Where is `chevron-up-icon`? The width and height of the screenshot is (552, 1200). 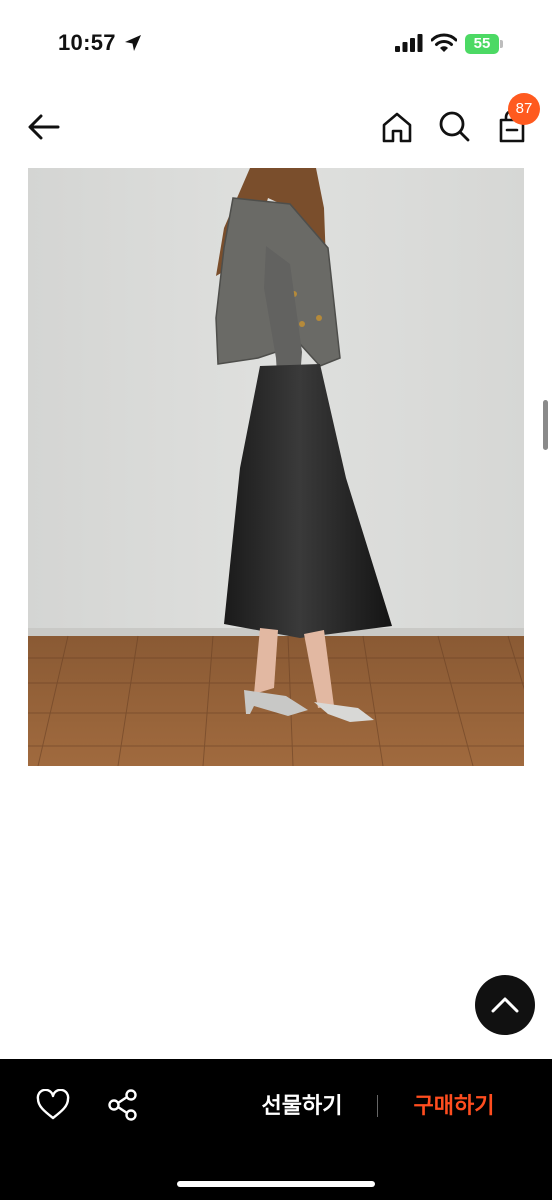 chevron-up-icon is located at coordinates (505, 1005).